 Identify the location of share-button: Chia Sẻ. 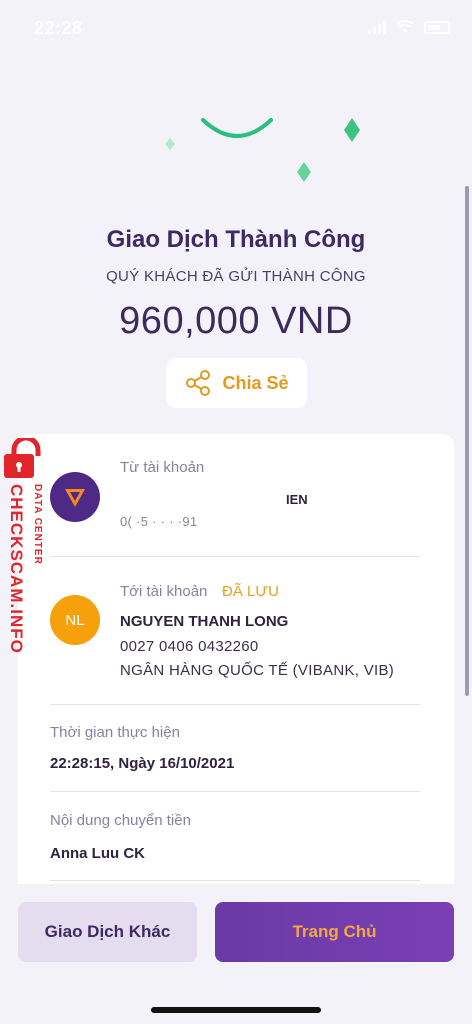
(236, 383).